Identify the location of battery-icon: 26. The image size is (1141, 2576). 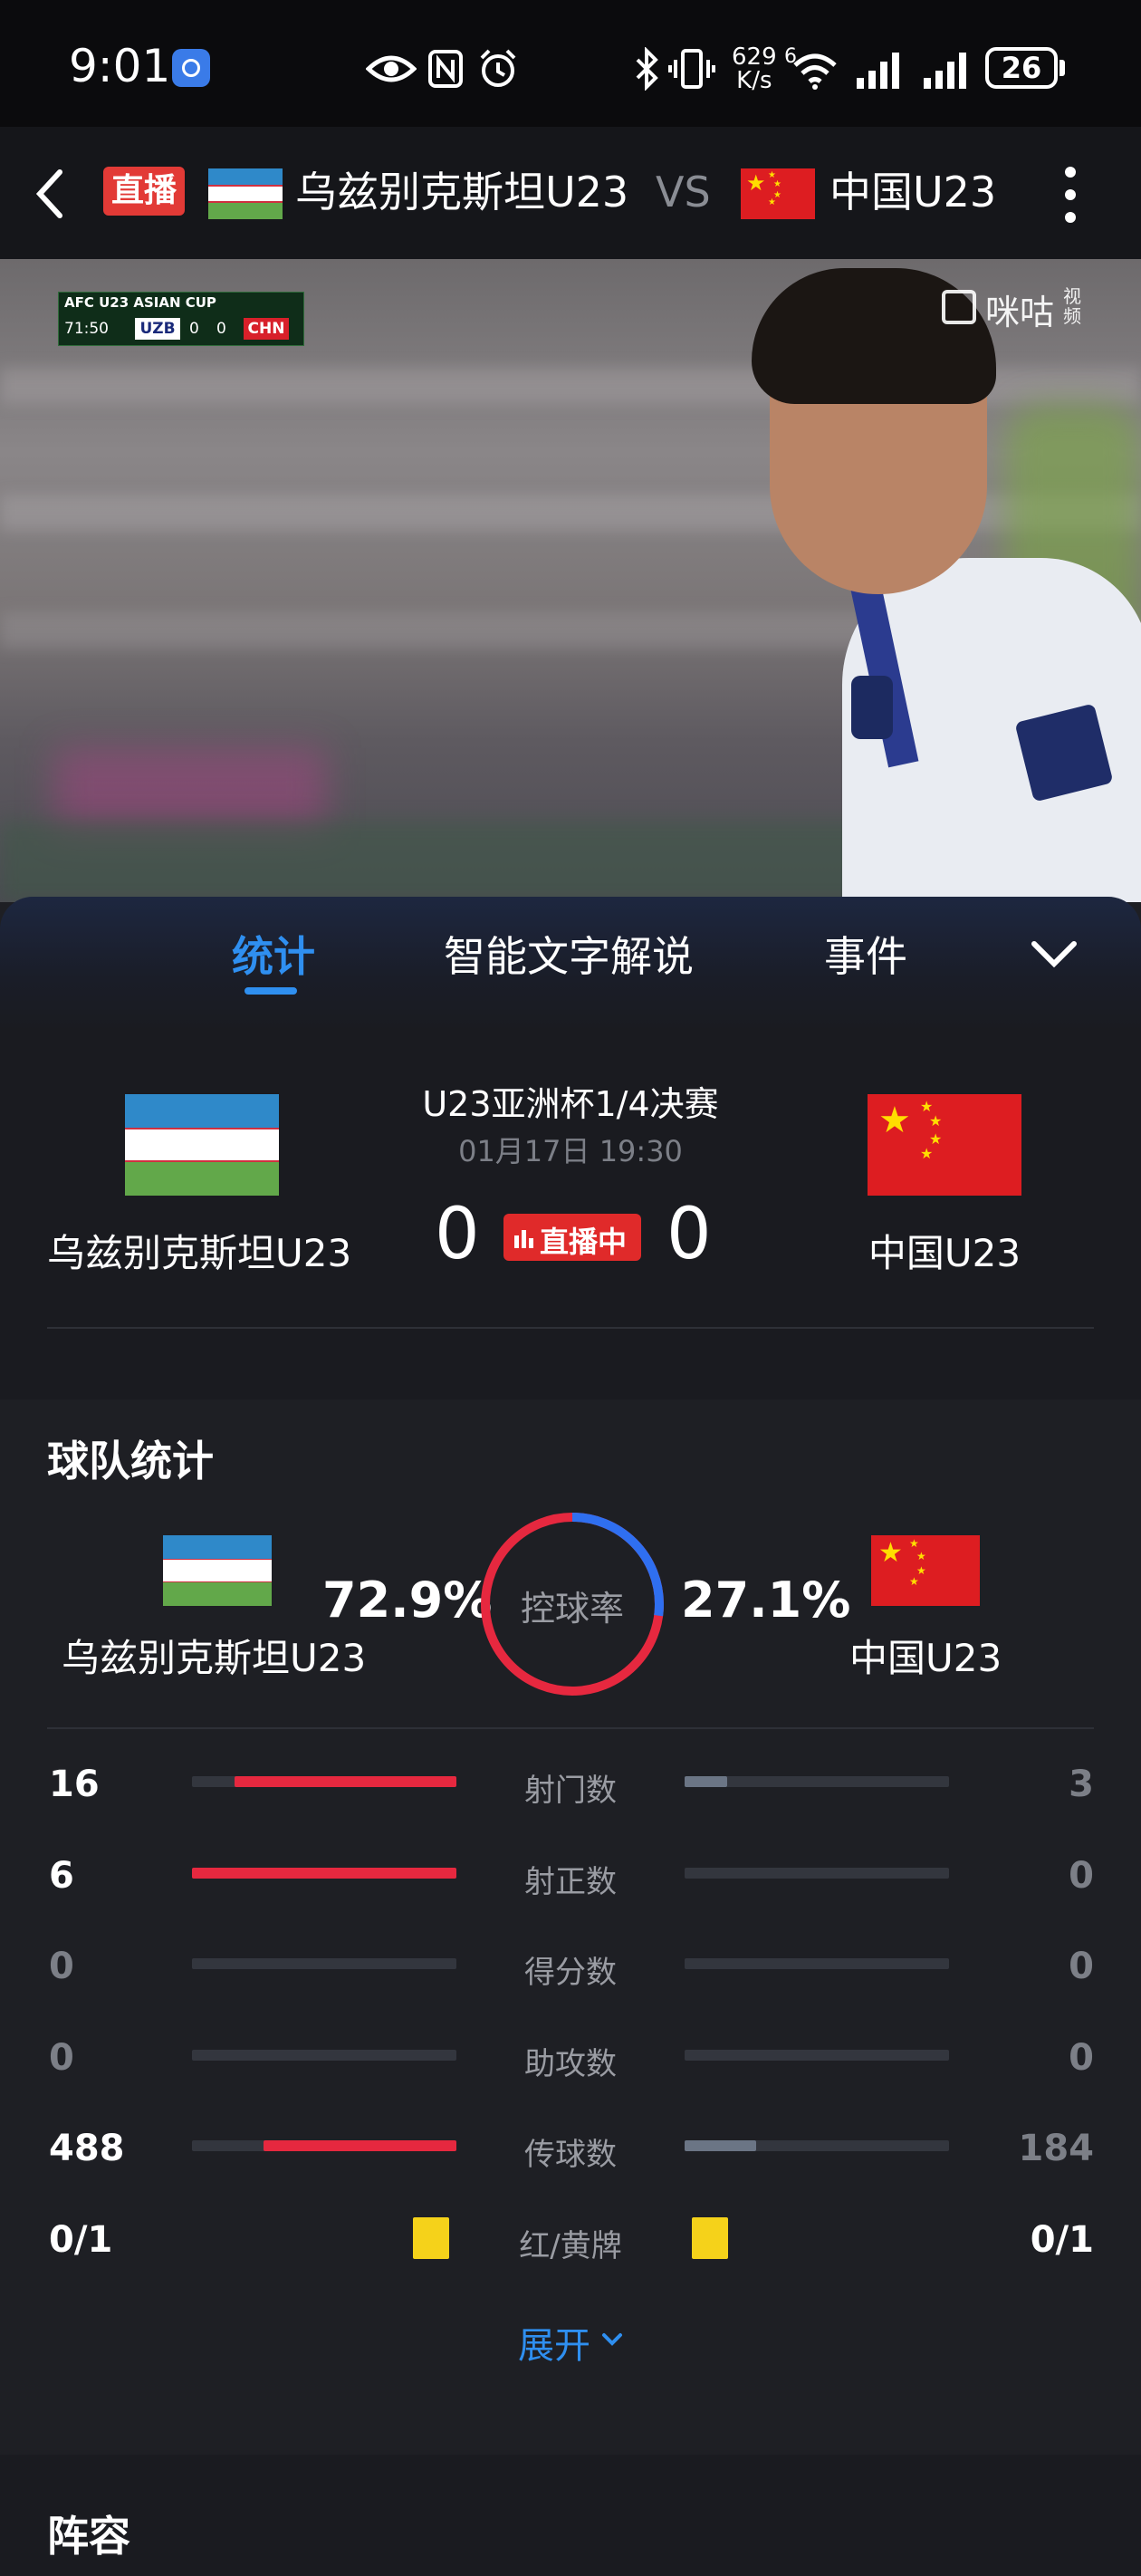
(1022, 68).